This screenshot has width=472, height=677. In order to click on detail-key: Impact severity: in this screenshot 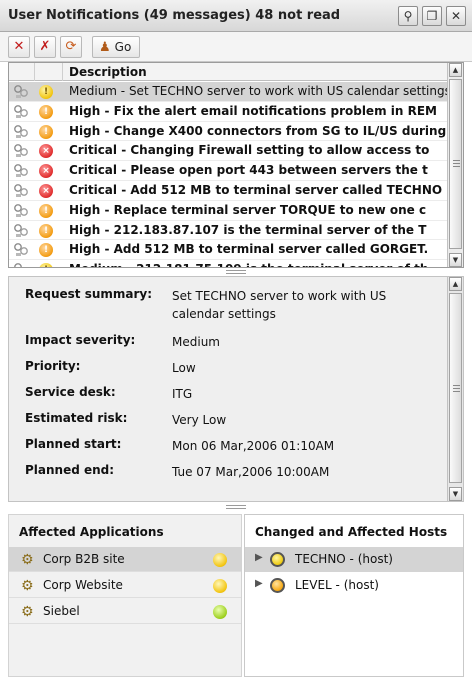, I will do `click(80, 340)`.